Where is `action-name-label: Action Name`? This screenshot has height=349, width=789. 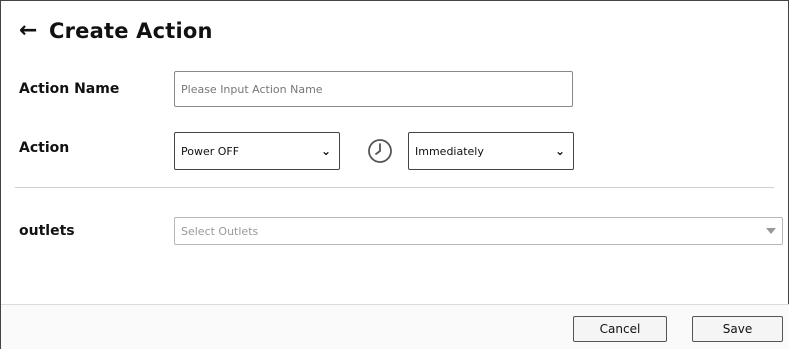 action-name-label: Action Name is located at coordinates (69, 89).